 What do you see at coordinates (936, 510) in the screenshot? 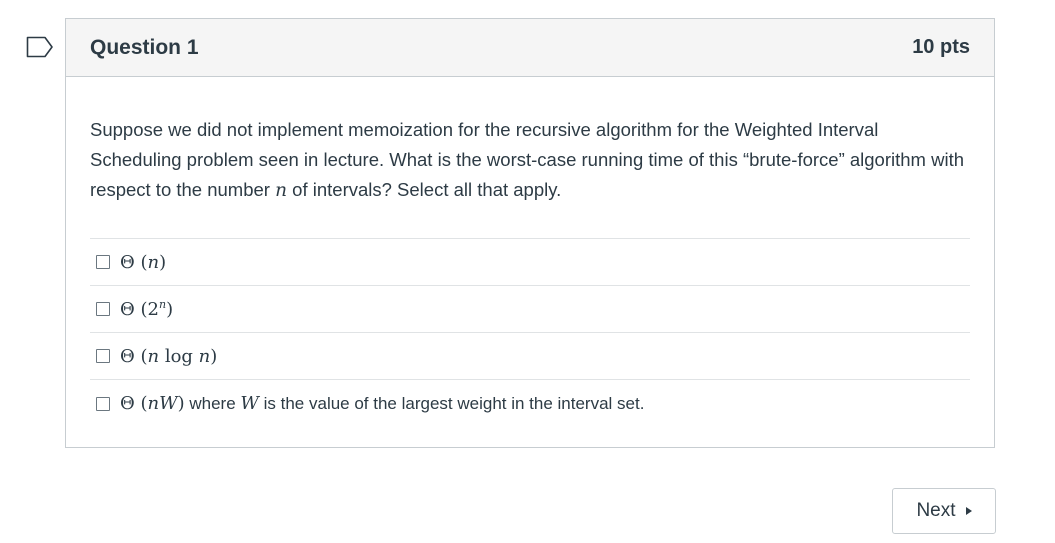
I see `next-button-label: Next` at bounding box center [936, 510].